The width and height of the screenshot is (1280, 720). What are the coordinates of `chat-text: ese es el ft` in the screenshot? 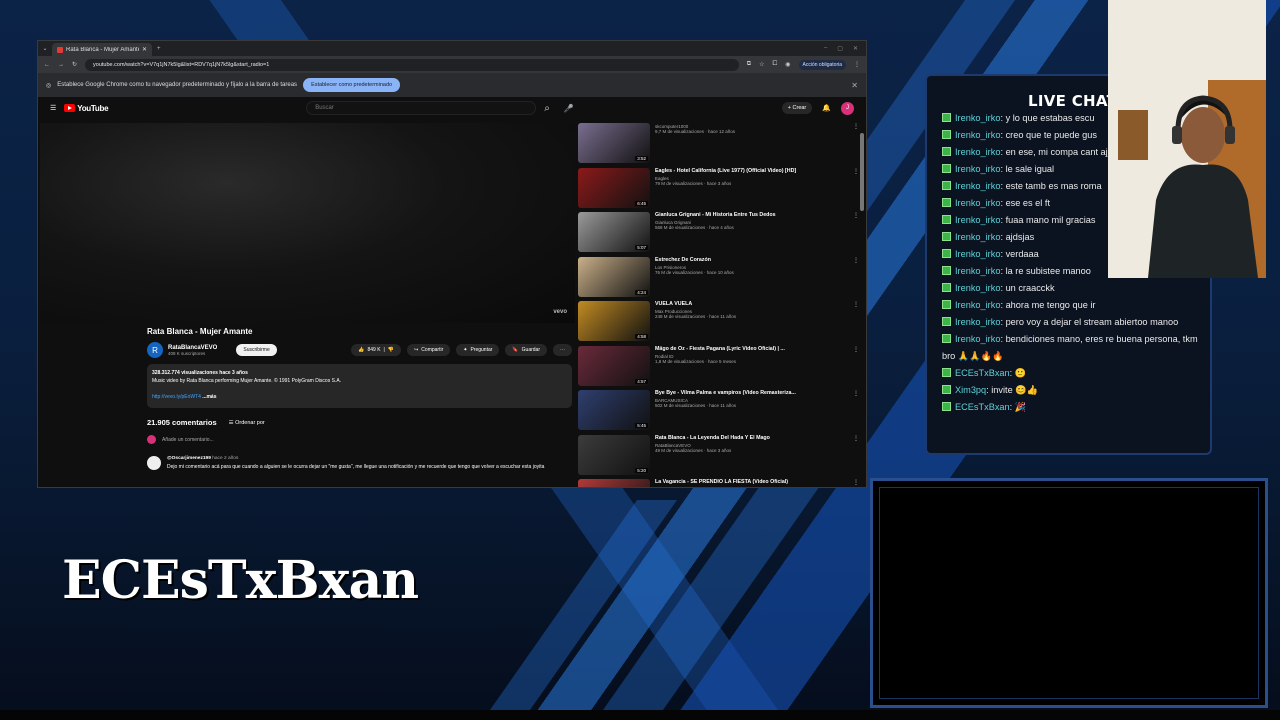 It's located at (1027, 203).